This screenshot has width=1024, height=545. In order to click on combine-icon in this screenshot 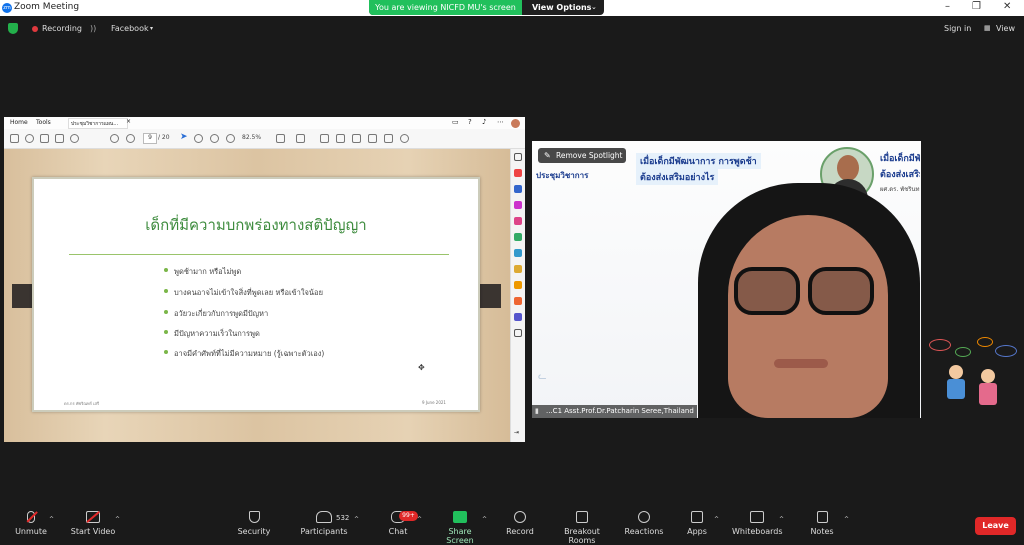, I will do `click(518, 237)`.